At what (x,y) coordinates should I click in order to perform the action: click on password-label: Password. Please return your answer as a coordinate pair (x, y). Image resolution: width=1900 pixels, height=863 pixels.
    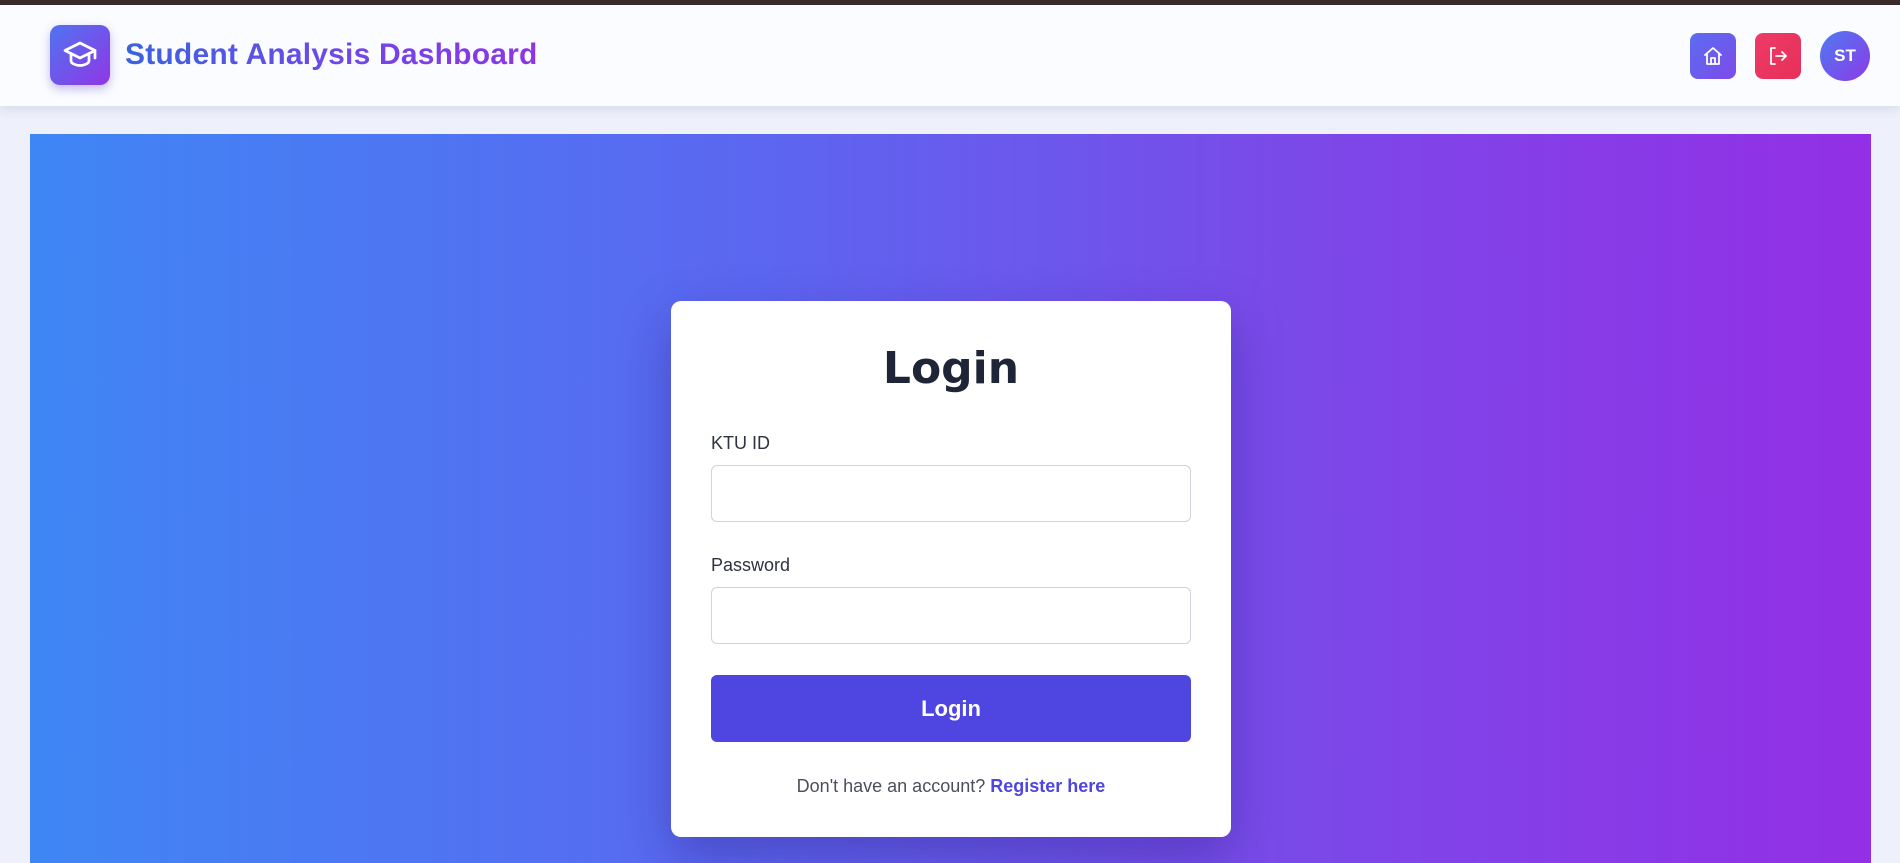
    Looking at the image, I should click on (751, 565).